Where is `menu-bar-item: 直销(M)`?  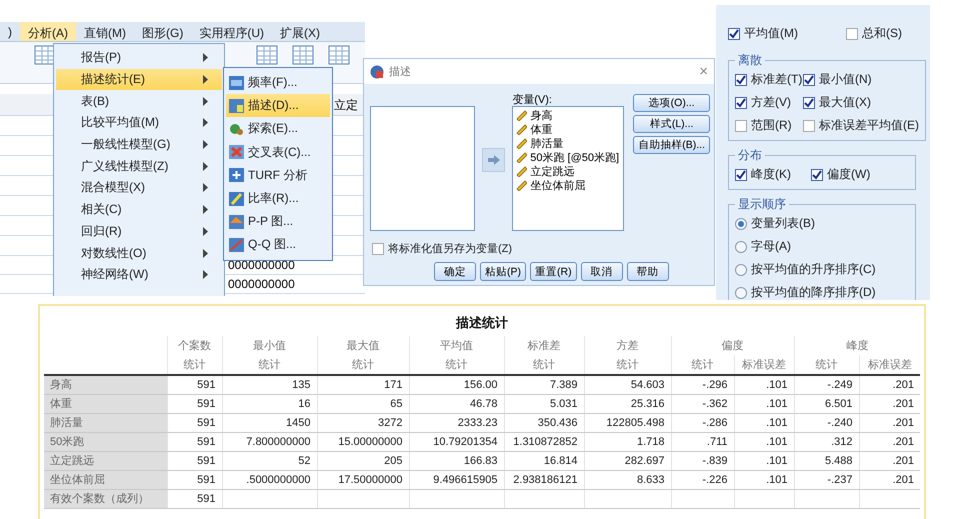
menu-bar-item: 直销(M) is located at coordinates (105, 31).